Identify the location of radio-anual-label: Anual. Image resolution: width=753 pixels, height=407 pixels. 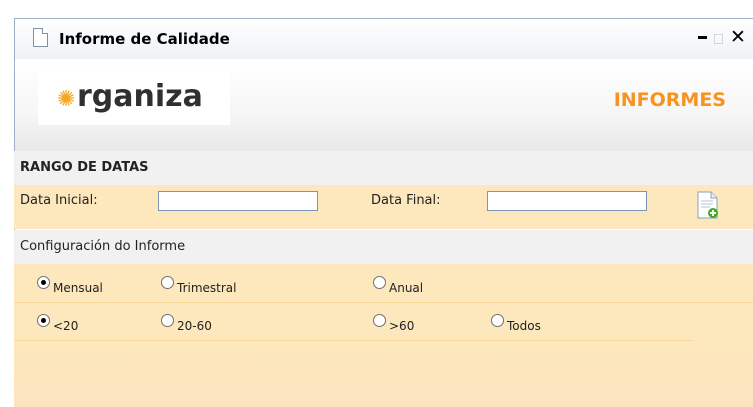
(406, 288).